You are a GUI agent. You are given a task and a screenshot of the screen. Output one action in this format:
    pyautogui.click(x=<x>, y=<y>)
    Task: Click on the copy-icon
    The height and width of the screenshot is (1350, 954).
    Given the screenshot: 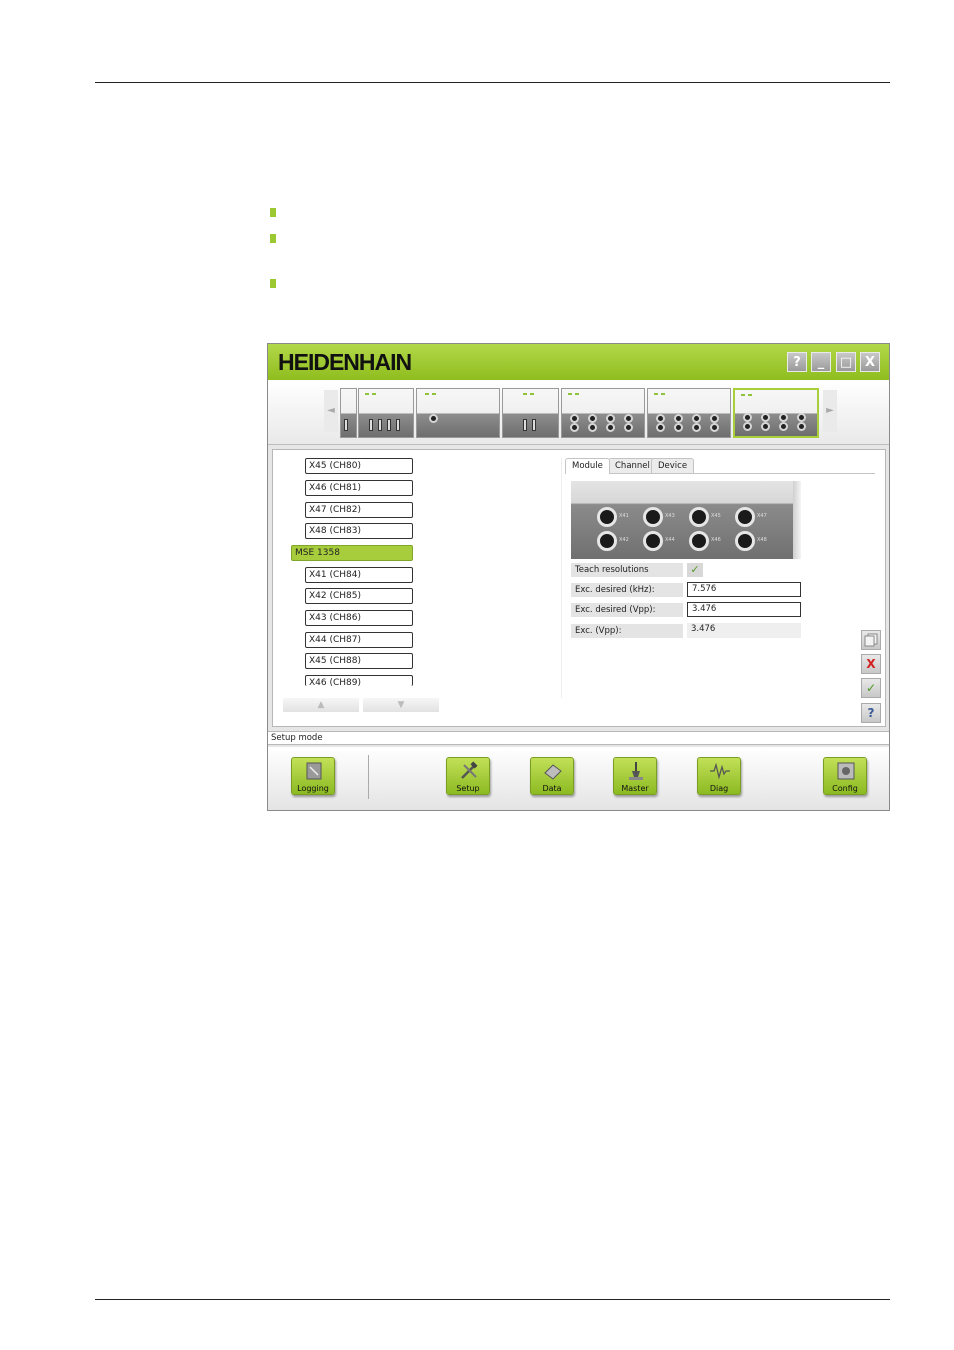 What is the action you would take?
    pyautogui.click(x=871, y=640)
    